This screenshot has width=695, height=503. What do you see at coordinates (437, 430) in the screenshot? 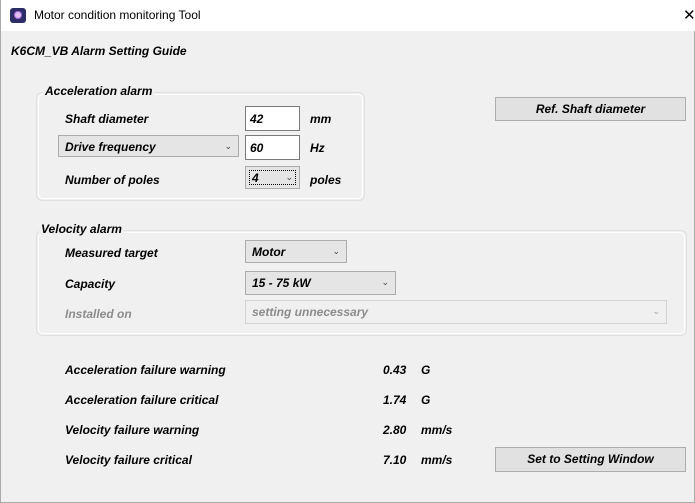
I see `velocity-warning-unit: mm/s` at bounding box center [437, 430].